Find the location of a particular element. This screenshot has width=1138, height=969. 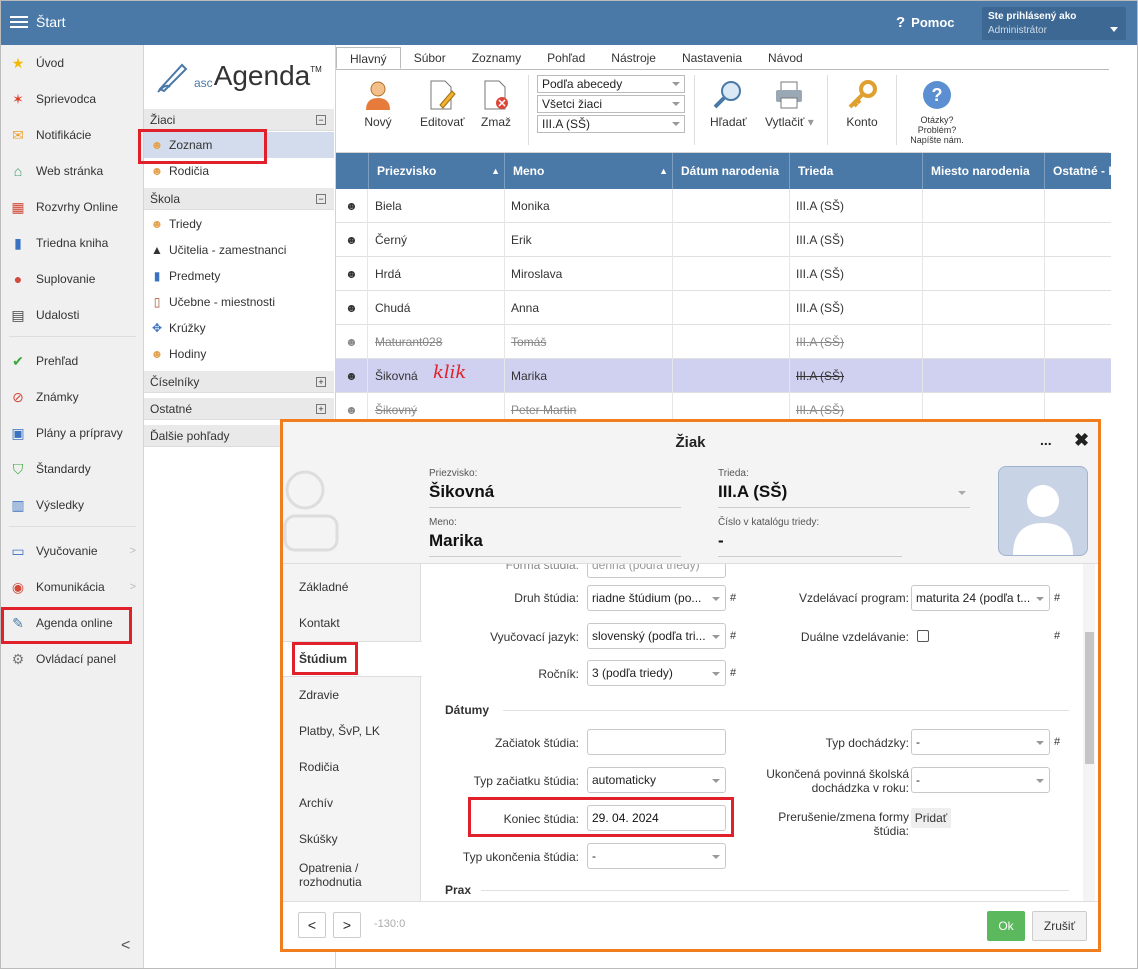

sort-select: Podľa abecedy is located at coordinates (611, 84).